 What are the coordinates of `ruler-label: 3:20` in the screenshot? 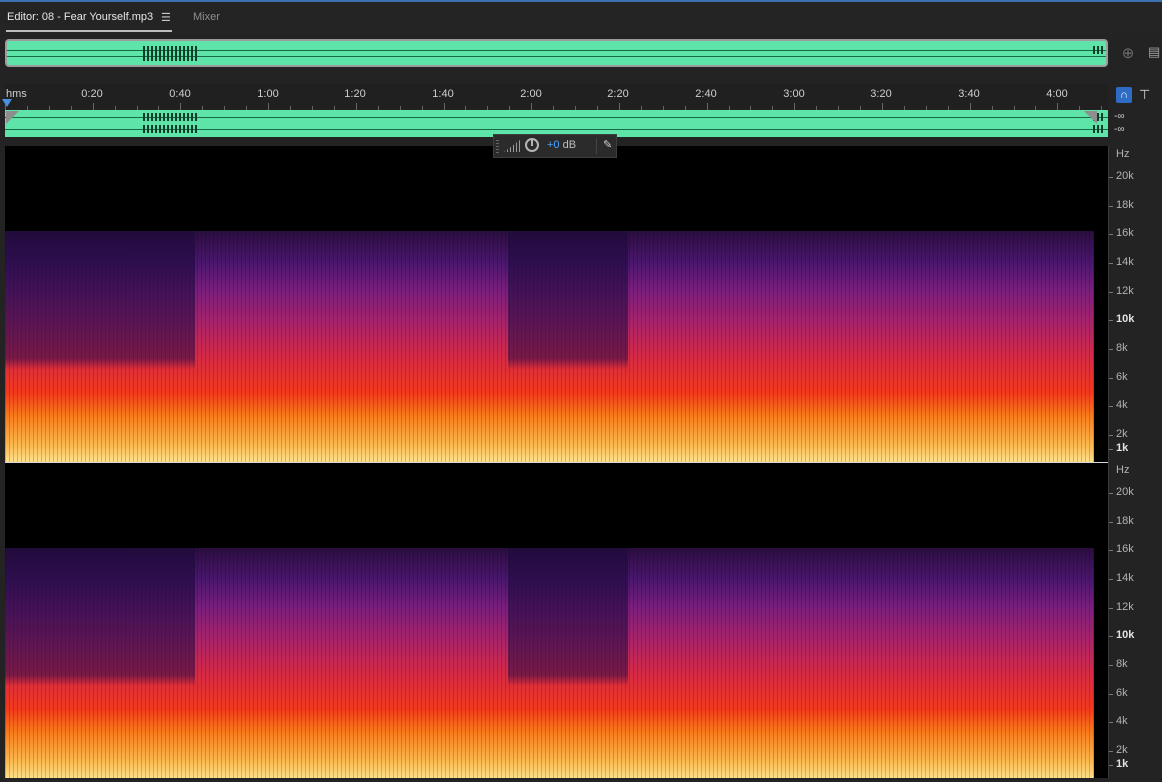 It's located at (881, 94).